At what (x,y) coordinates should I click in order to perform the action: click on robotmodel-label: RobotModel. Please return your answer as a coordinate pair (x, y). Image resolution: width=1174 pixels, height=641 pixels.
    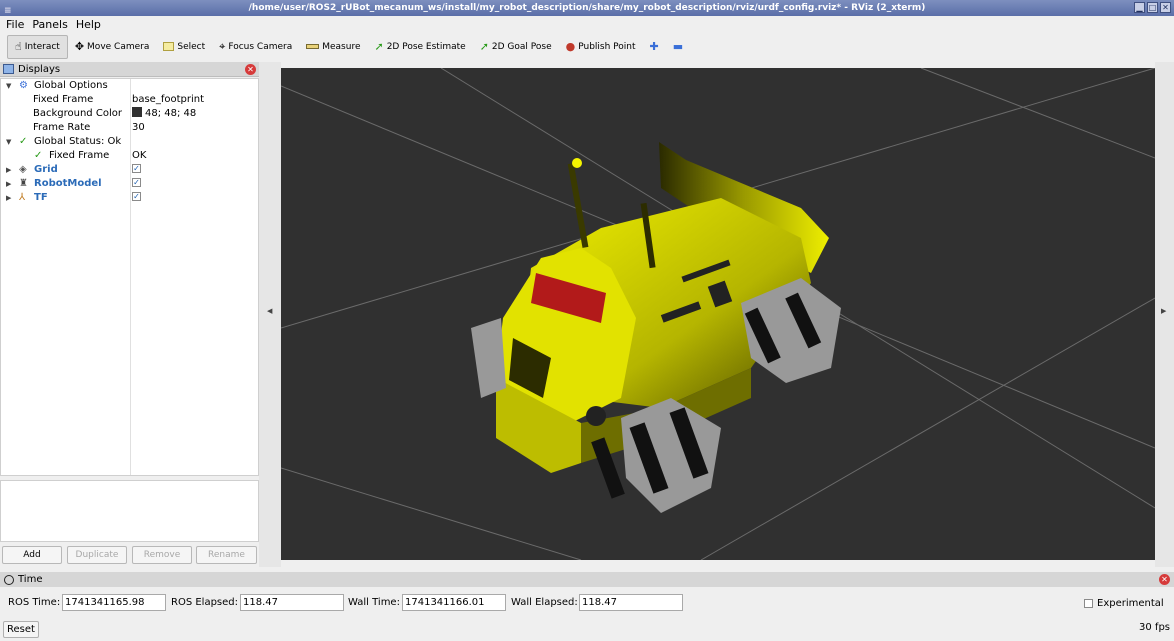
    Looking at the image, I should click on (68, 183).